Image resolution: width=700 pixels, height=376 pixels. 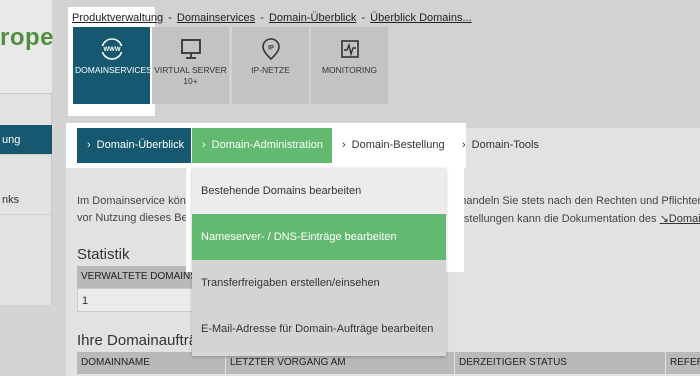 I want to click on ip-pin-icon: IP, so click(x=270, y=49).